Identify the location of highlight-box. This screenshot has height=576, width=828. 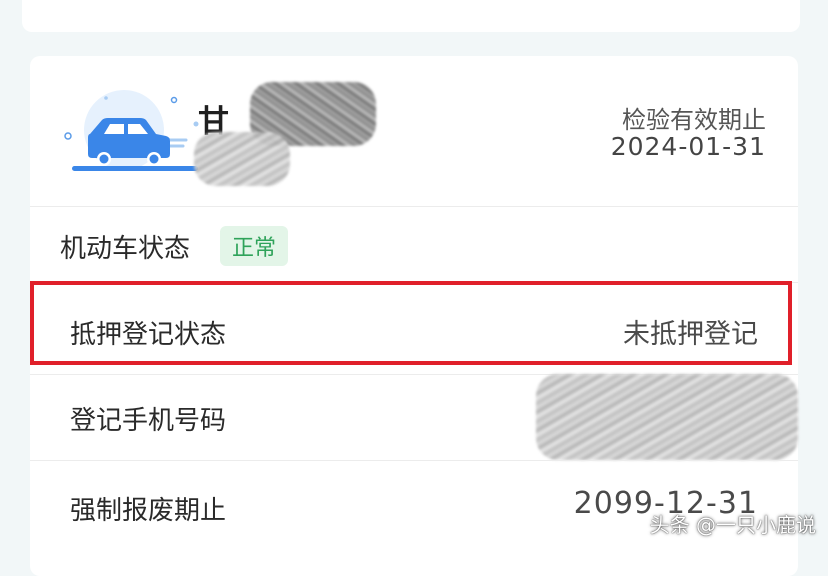
(411, 323).